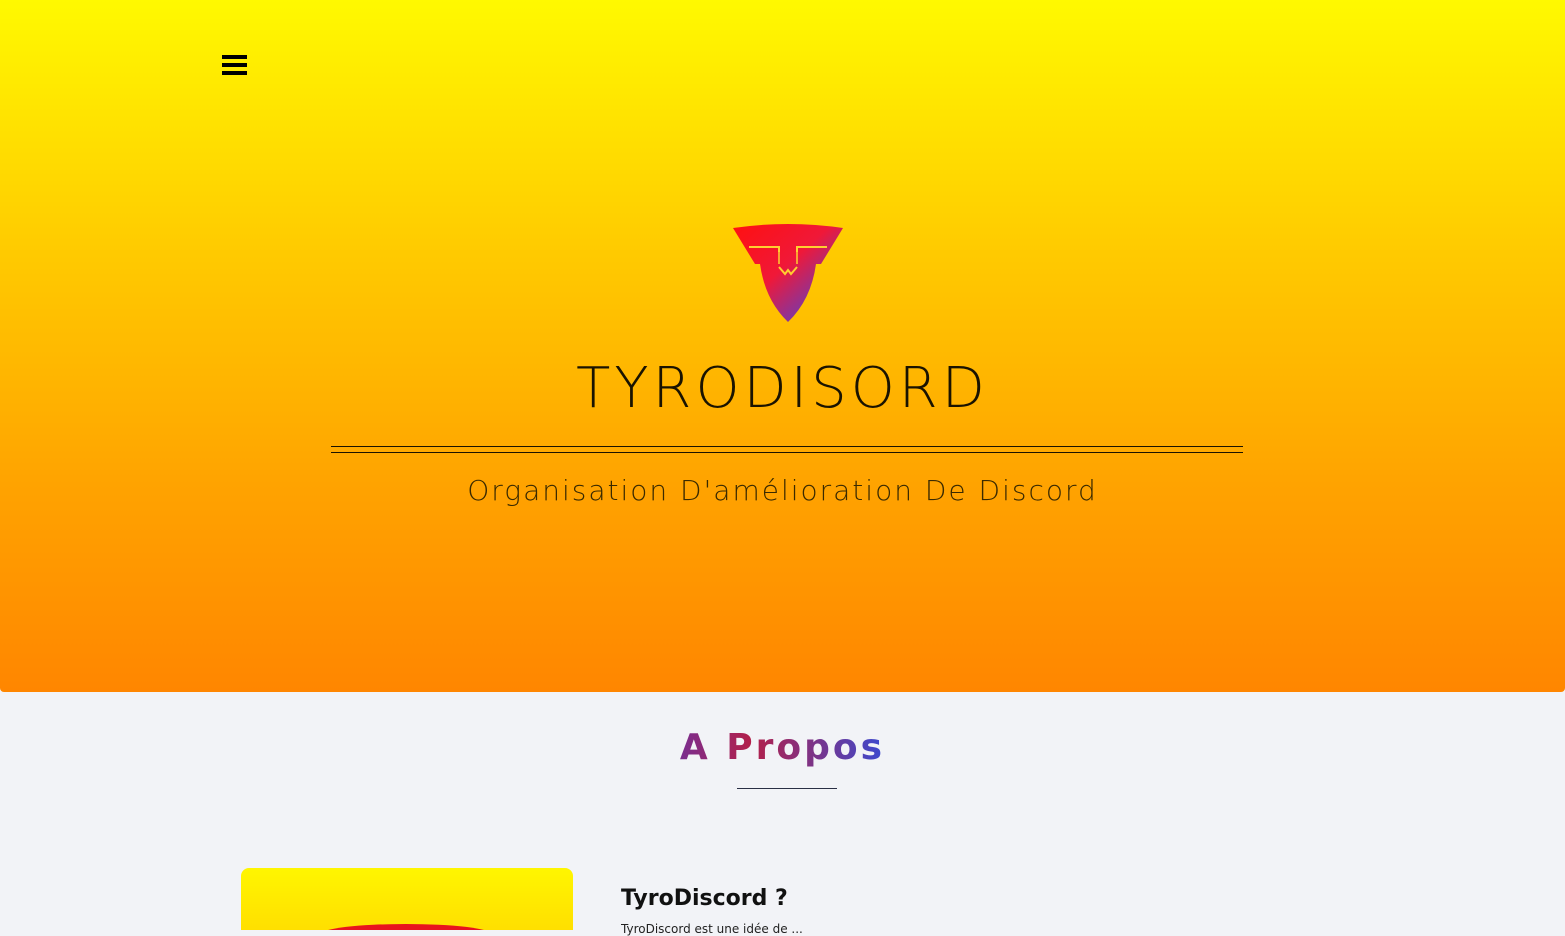 The image size is (1565, 936). What do you see at coordinates (788, 273) in the screenshot?
I see `tyrodiscord-logo-icon` at bounding box center [788, 273].